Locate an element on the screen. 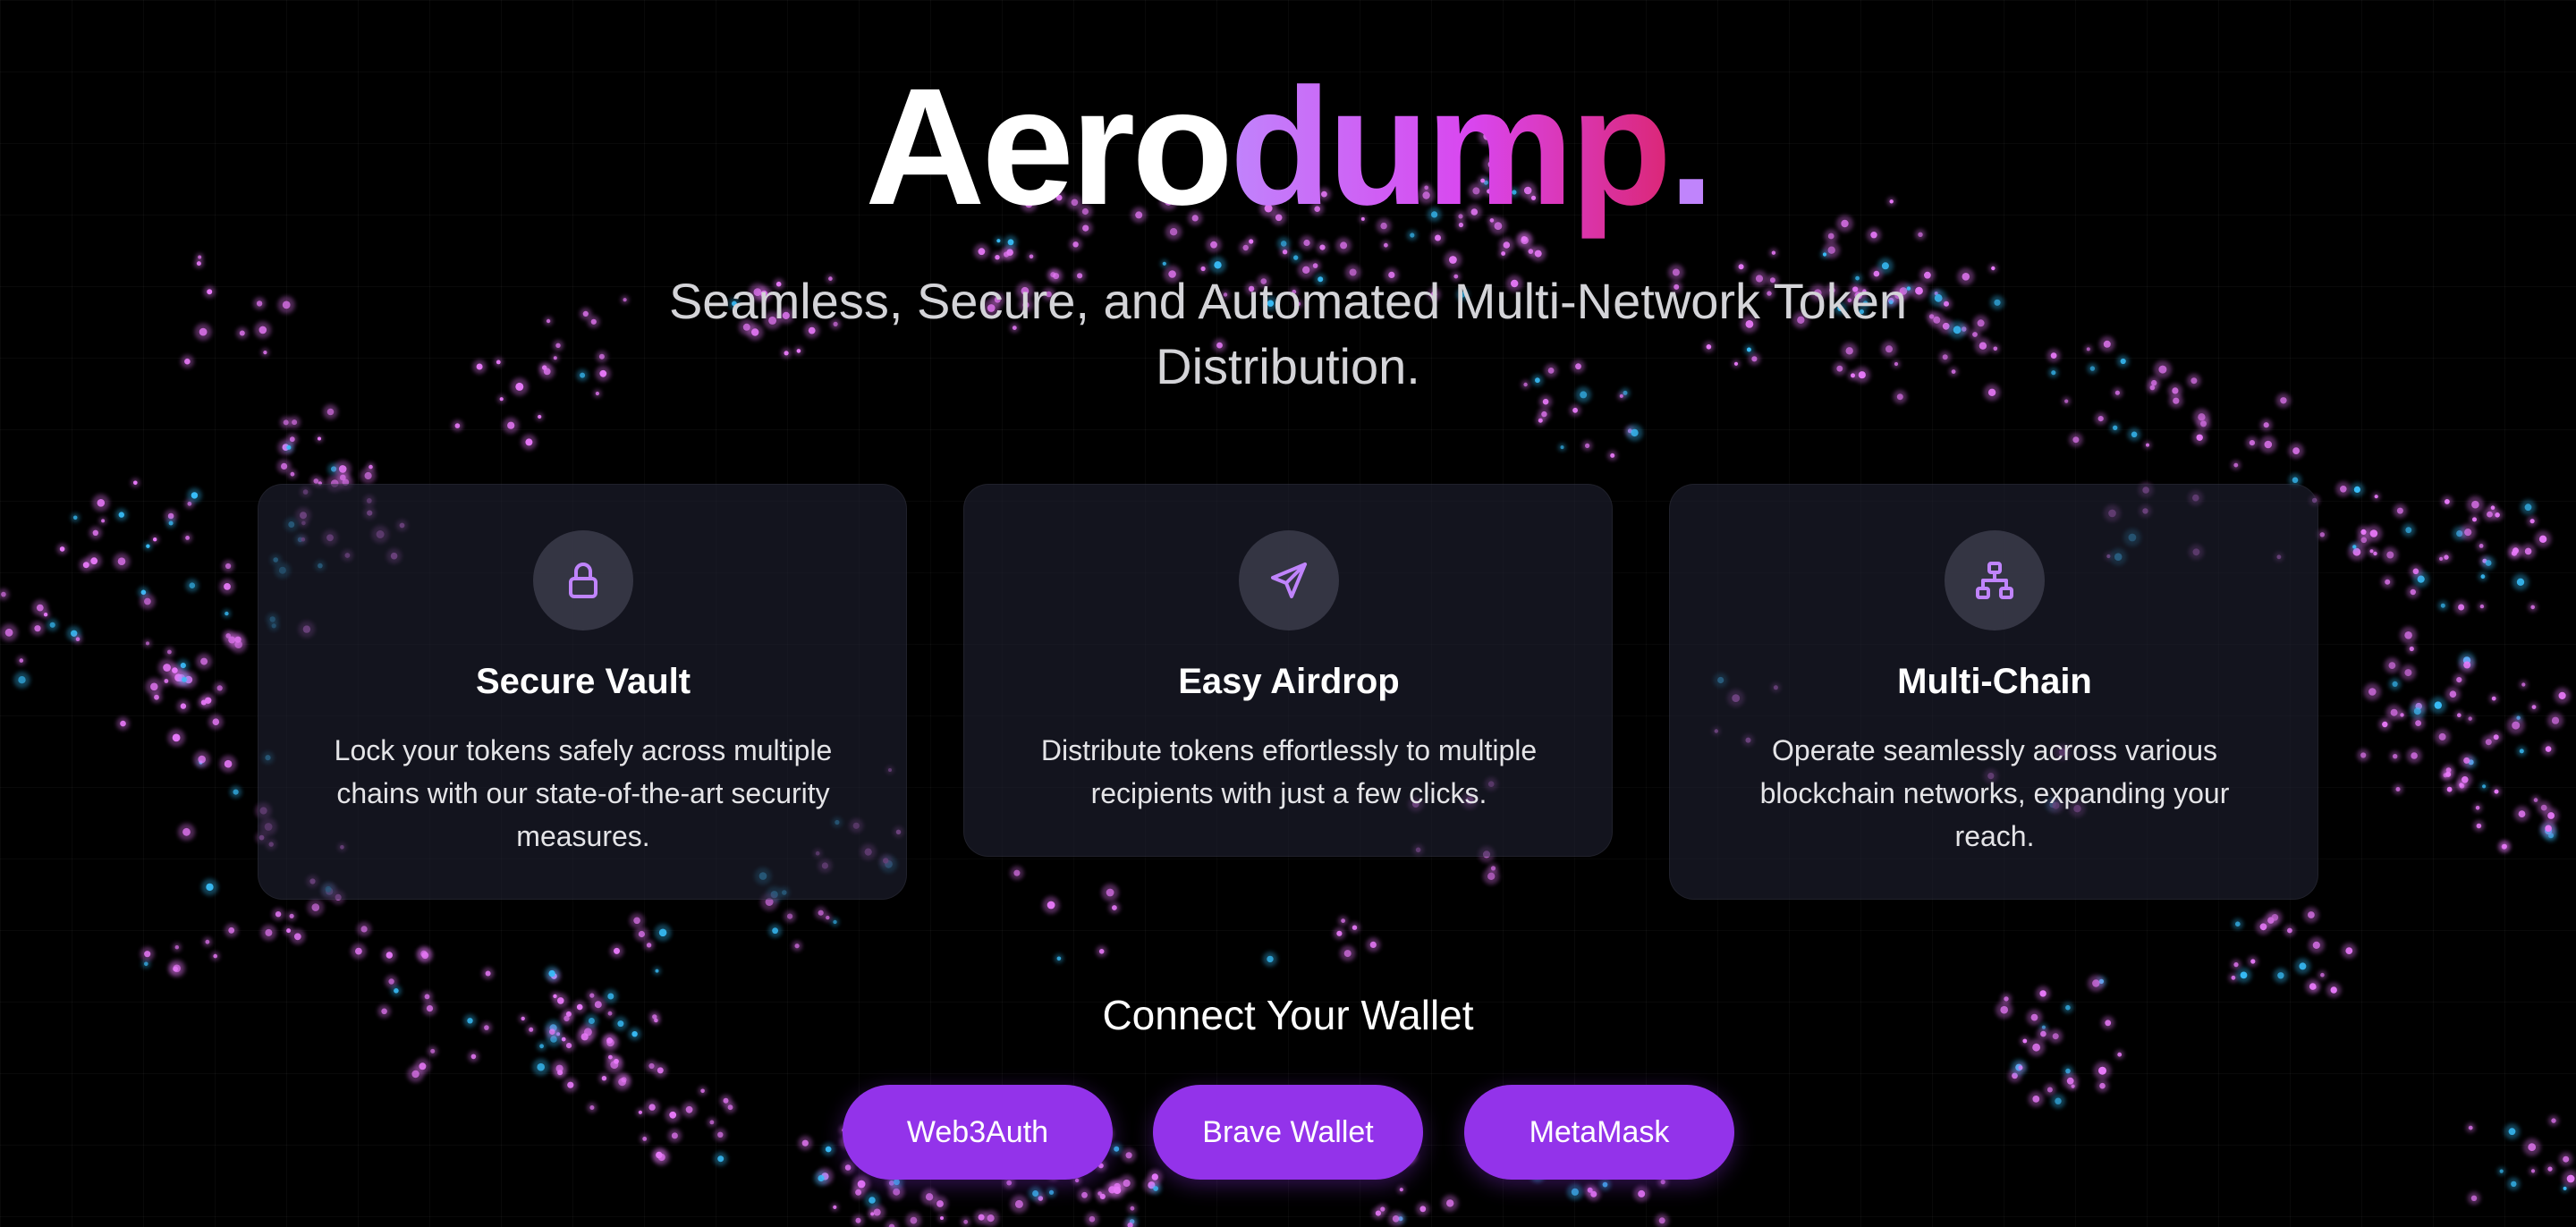 The image size is (2576, 1227). wallet-options: Web3Auth Brave Wallet MetaMask is located at coordinates (1288, 1132).